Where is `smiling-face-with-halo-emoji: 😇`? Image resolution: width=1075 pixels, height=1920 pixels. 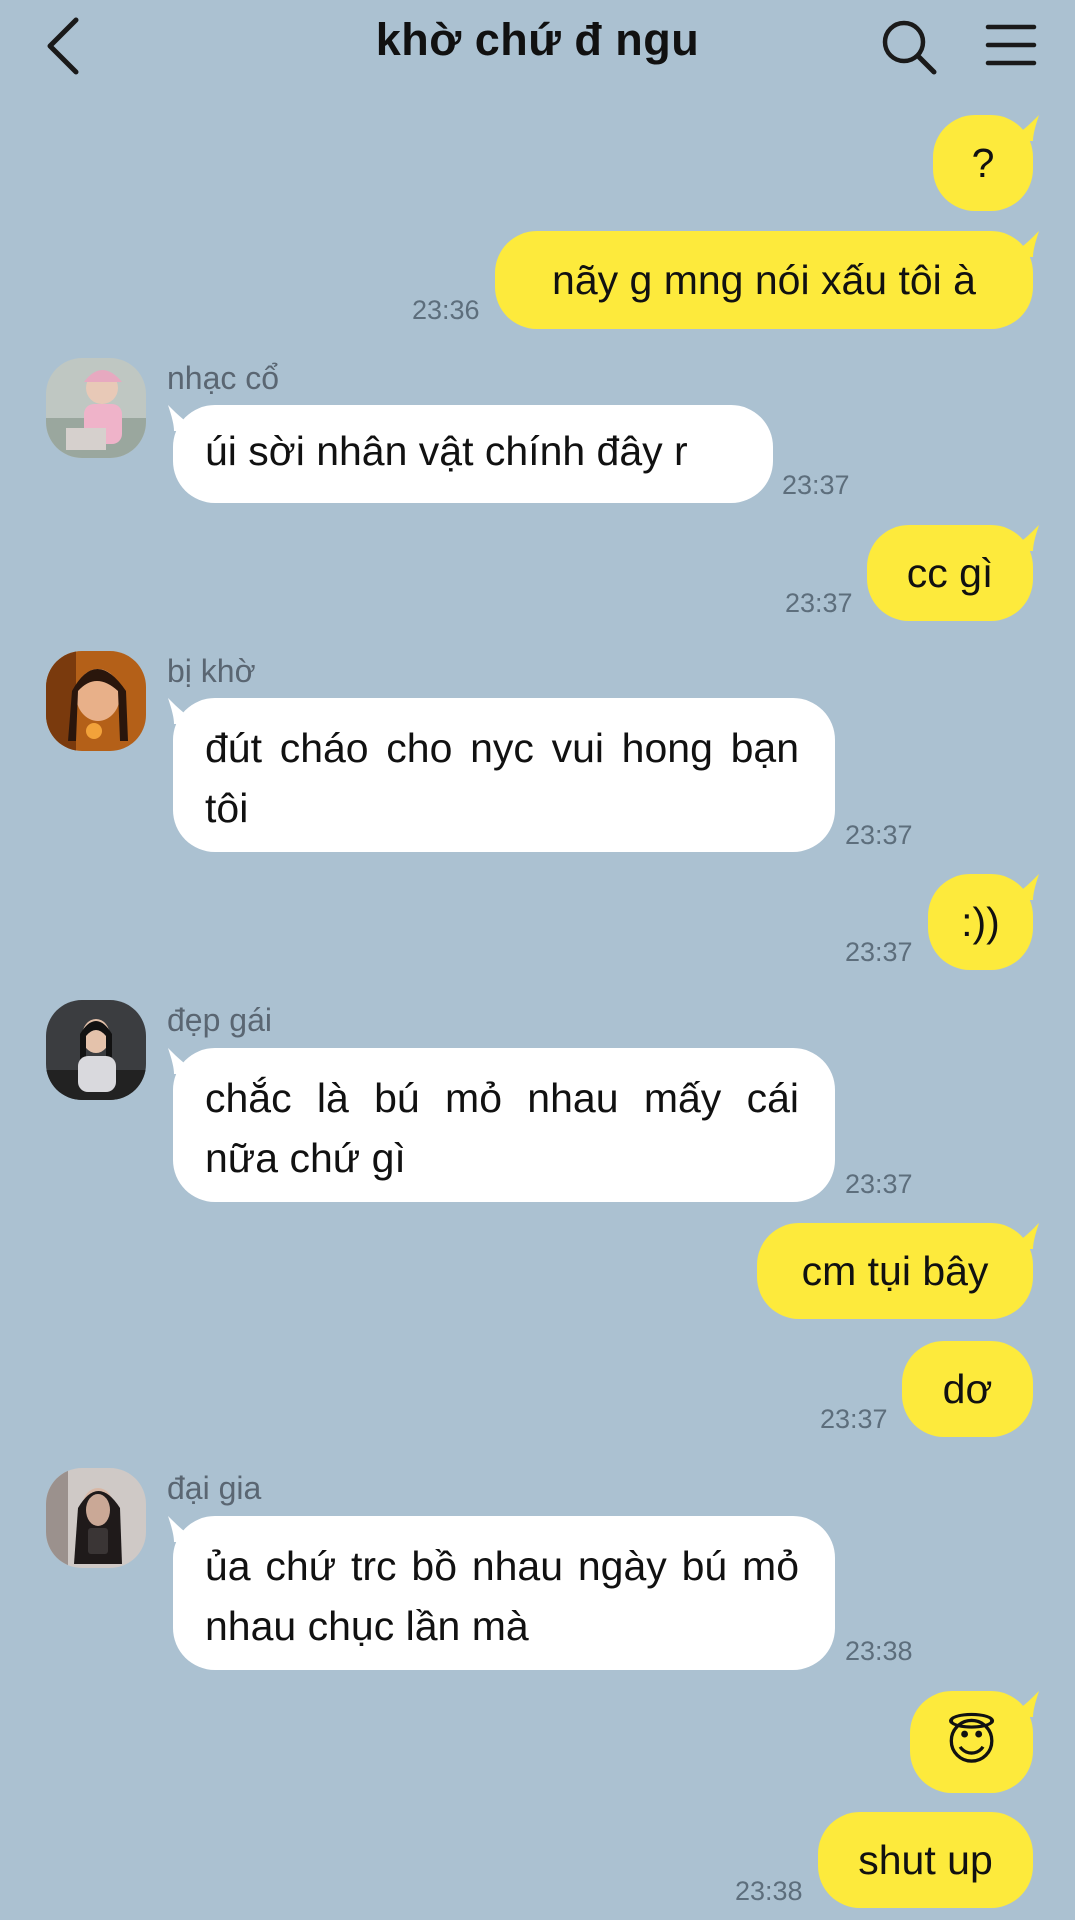
smiling-face-with-halo-emoji: 😇 is located at coordinates (971, 1742).